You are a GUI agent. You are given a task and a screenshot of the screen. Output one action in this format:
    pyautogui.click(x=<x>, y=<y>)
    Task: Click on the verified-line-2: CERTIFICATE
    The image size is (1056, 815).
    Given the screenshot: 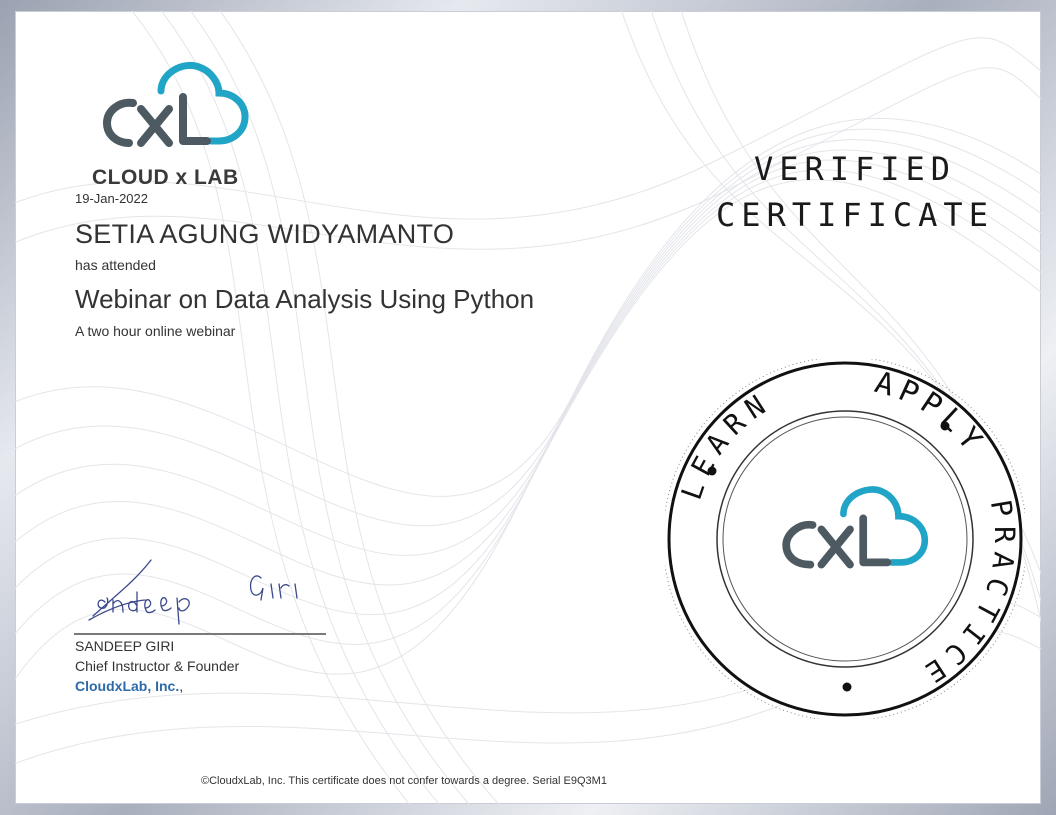 What is the action you would take?
    pyautogui.click(x=855, y=215)
    